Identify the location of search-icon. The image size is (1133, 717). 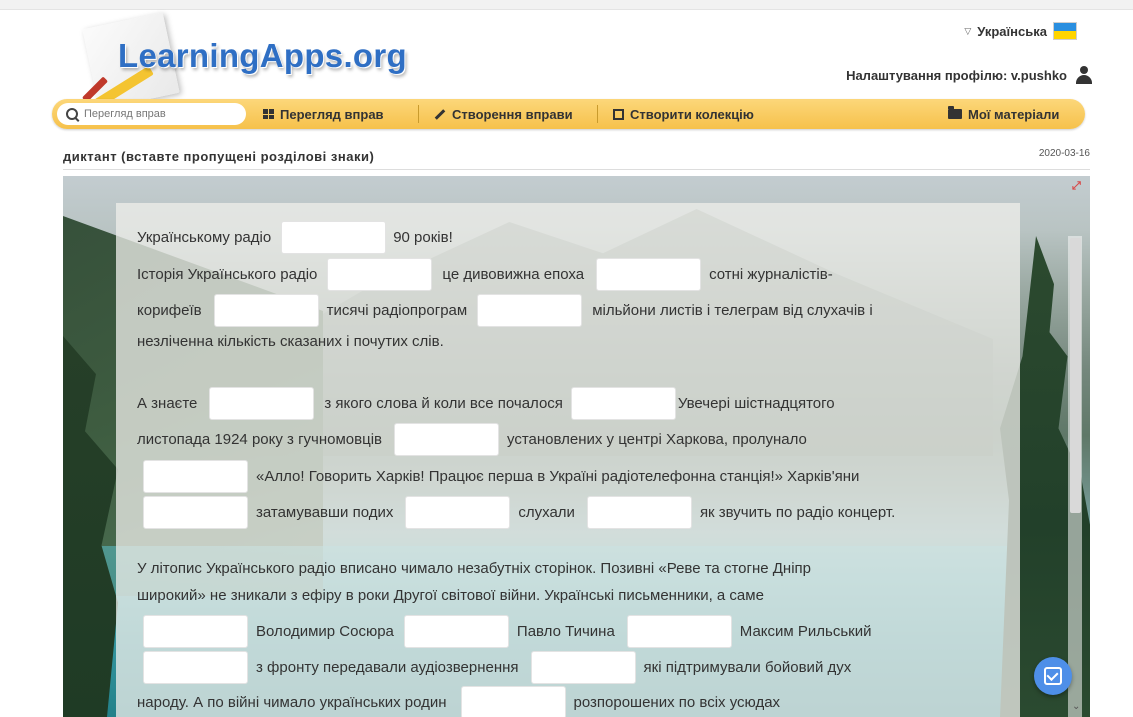
(72, 114).